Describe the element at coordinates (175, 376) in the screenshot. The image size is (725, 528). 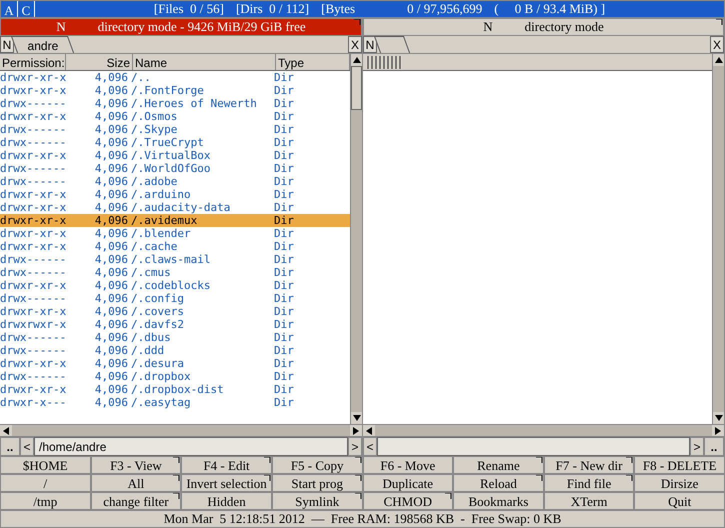
I see `file-row: drwx------ 4,096 /.dropbox Dir` at that location.